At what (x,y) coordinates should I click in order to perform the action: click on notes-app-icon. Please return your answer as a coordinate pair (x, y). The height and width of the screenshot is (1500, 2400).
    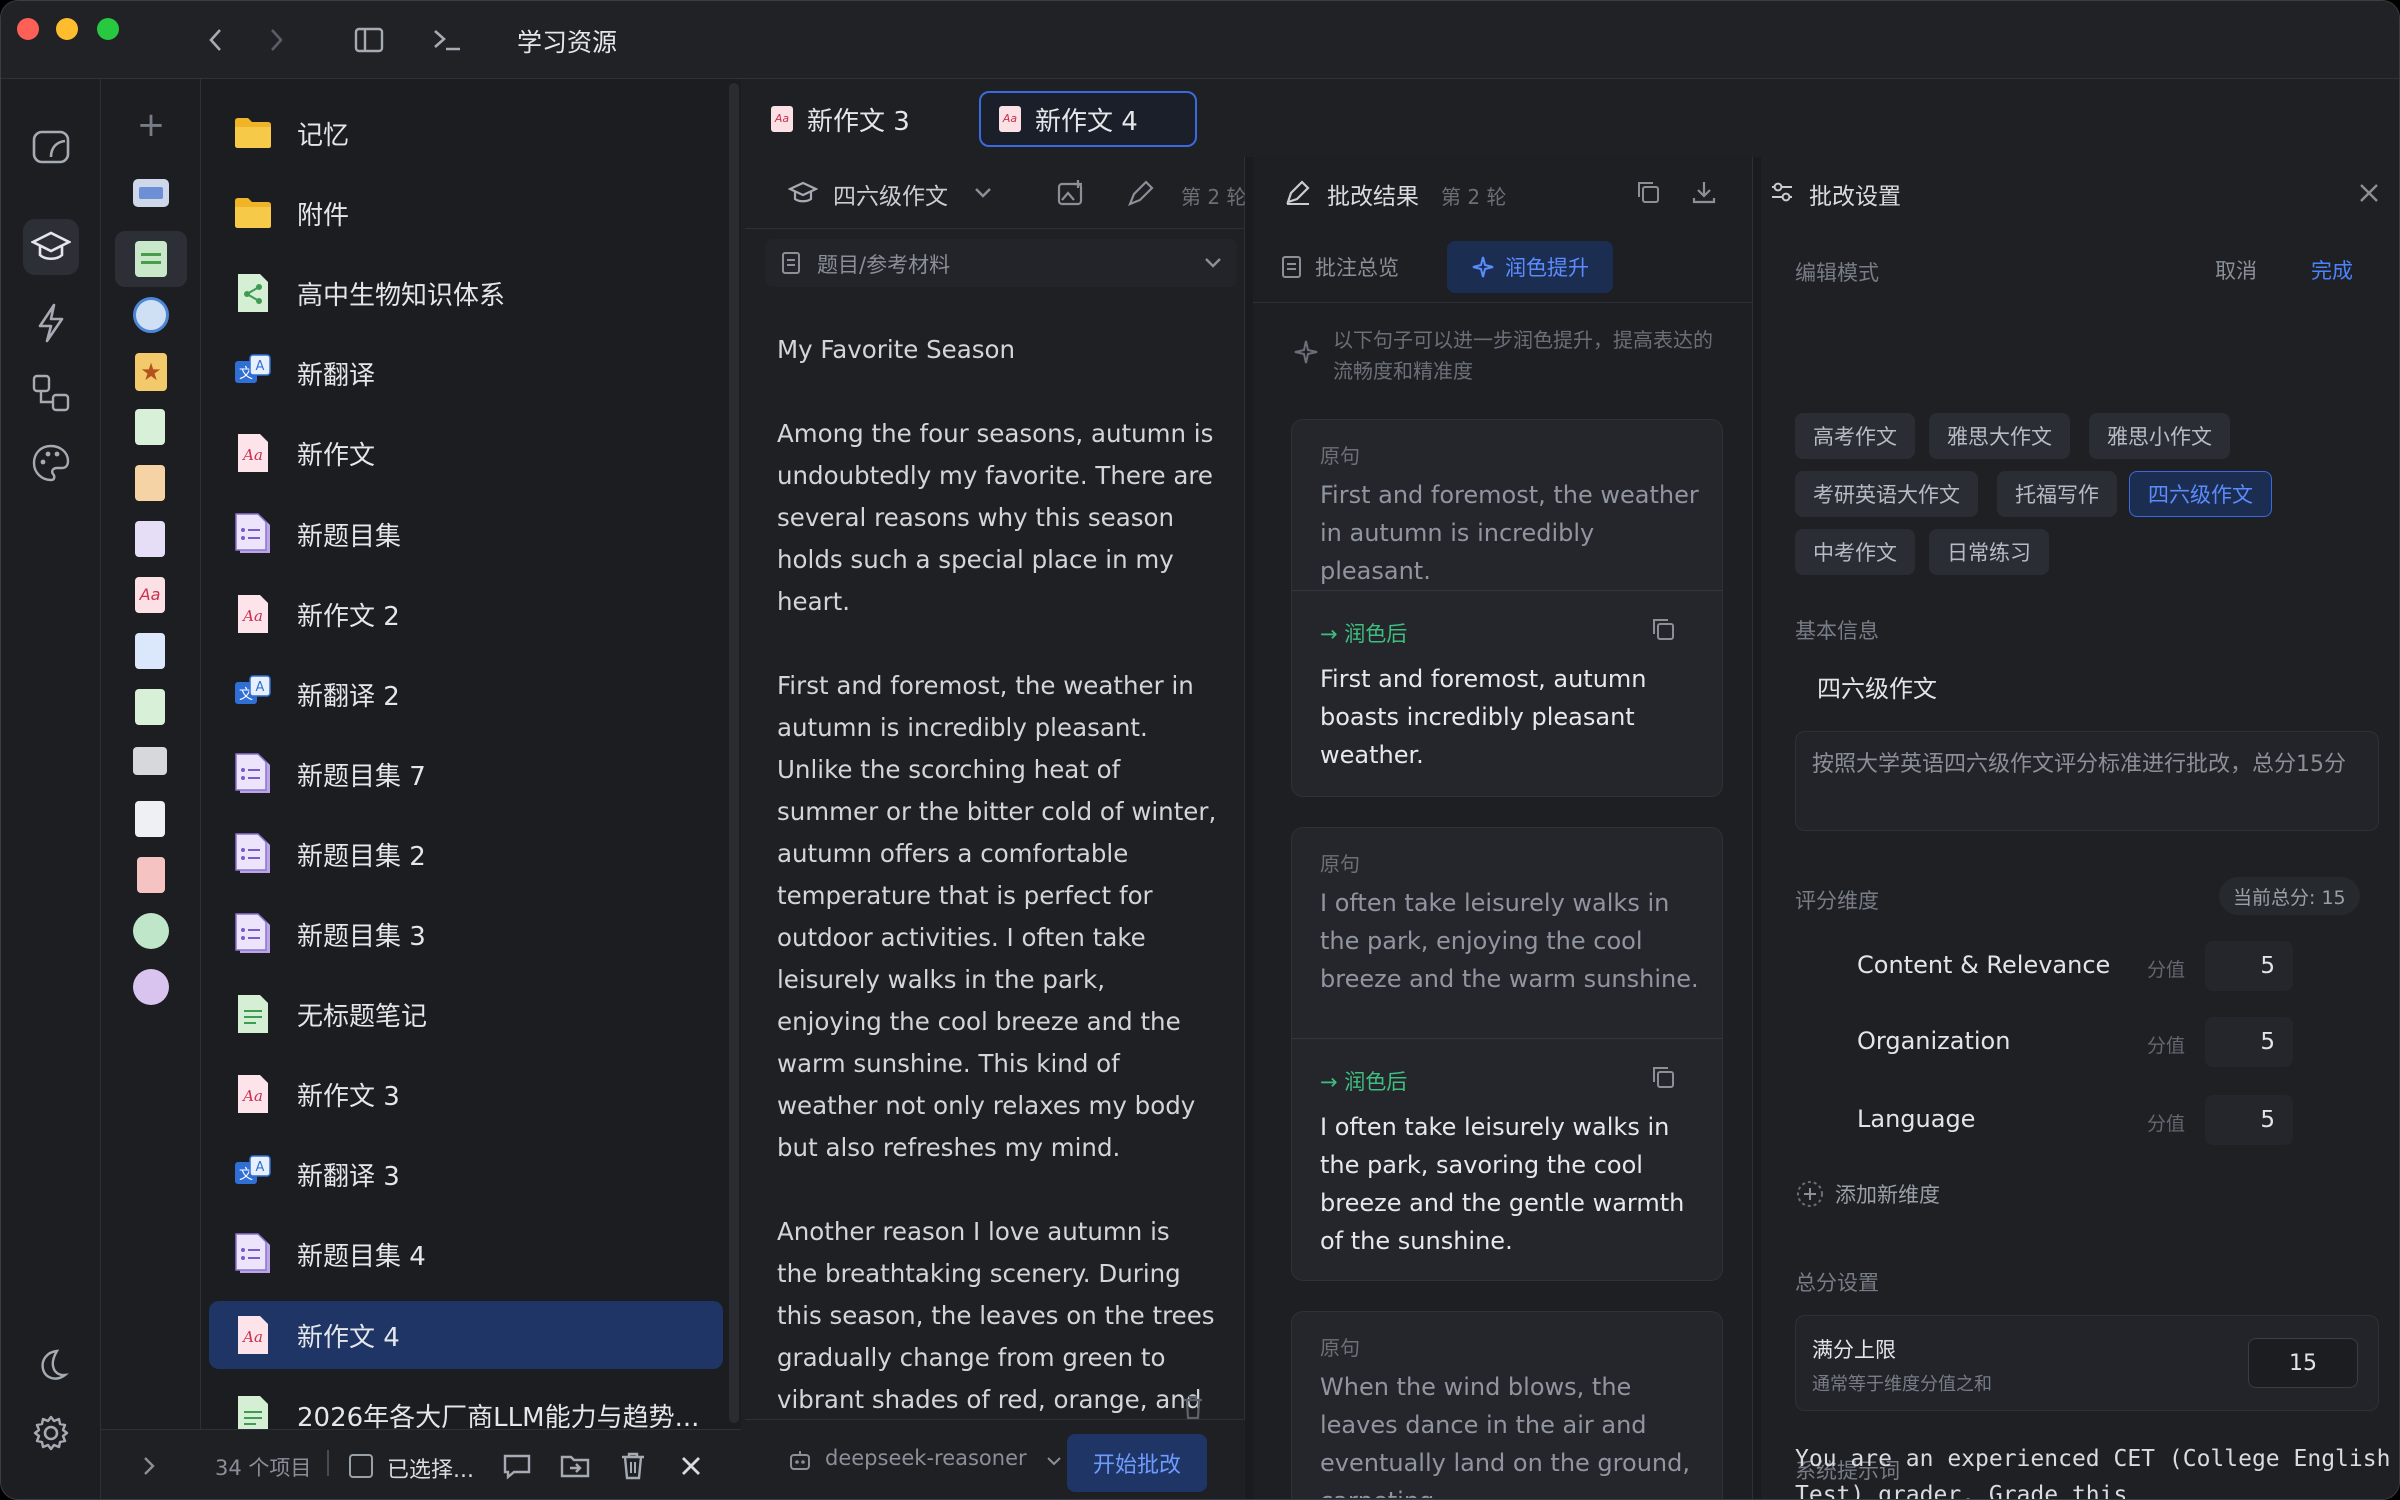
    Looking at the image, I should click on (51, 147).